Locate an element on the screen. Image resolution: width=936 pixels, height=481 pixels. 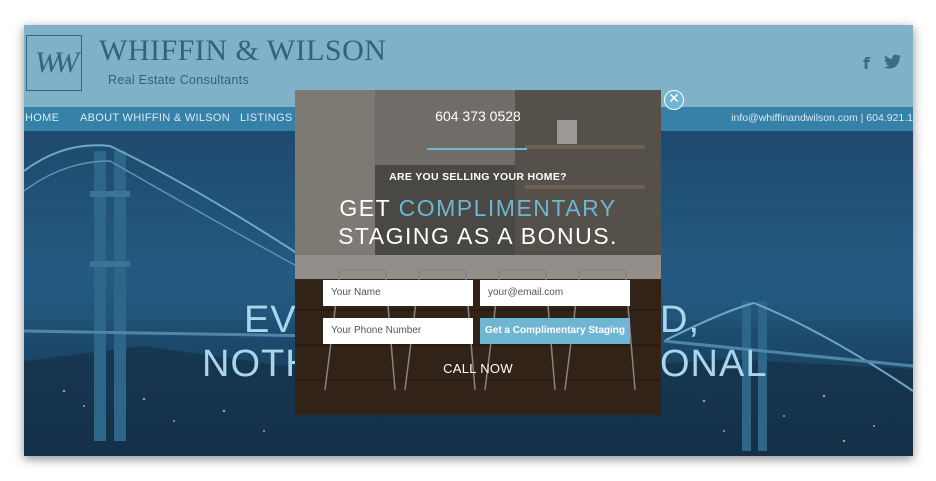
popup-headline-line1: GET COMPLIMENTARY is located at coordinates (478, 208).